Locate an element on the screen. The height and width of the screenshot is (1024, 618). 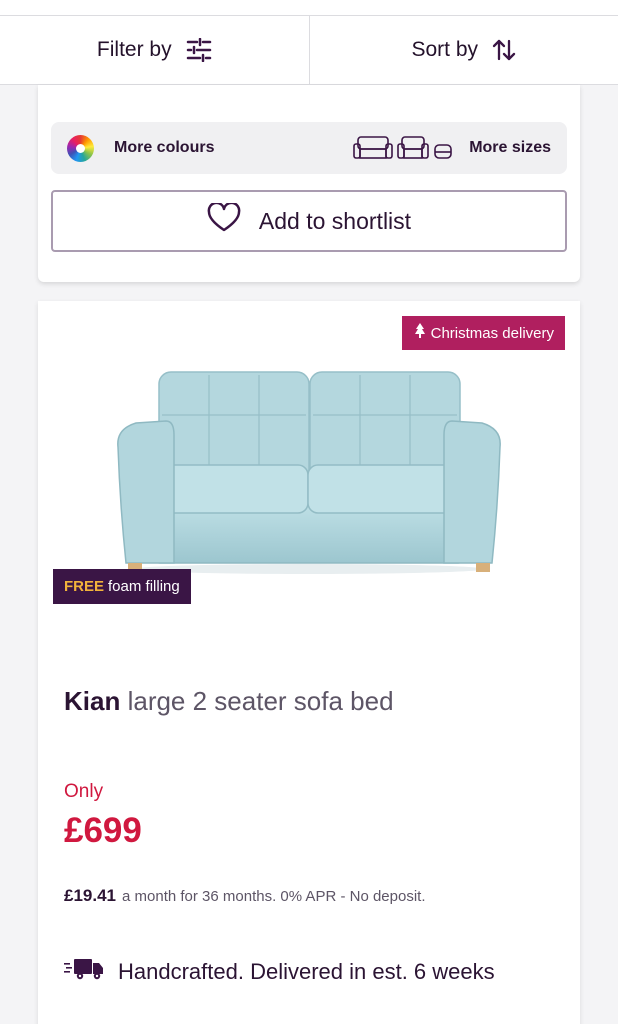
christmas-delivery-label: Christmas delivery is located at coordinates (492, 333).